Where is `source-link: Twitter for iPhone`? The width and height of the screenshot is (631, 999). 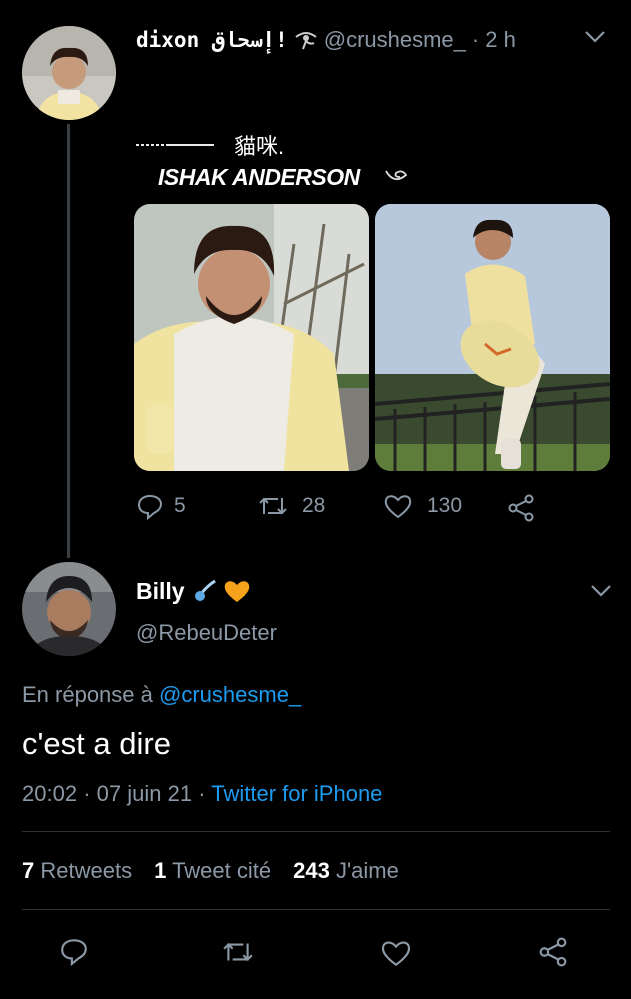 source-link: Twitter for iPhone is located at coordinates (296, 793).